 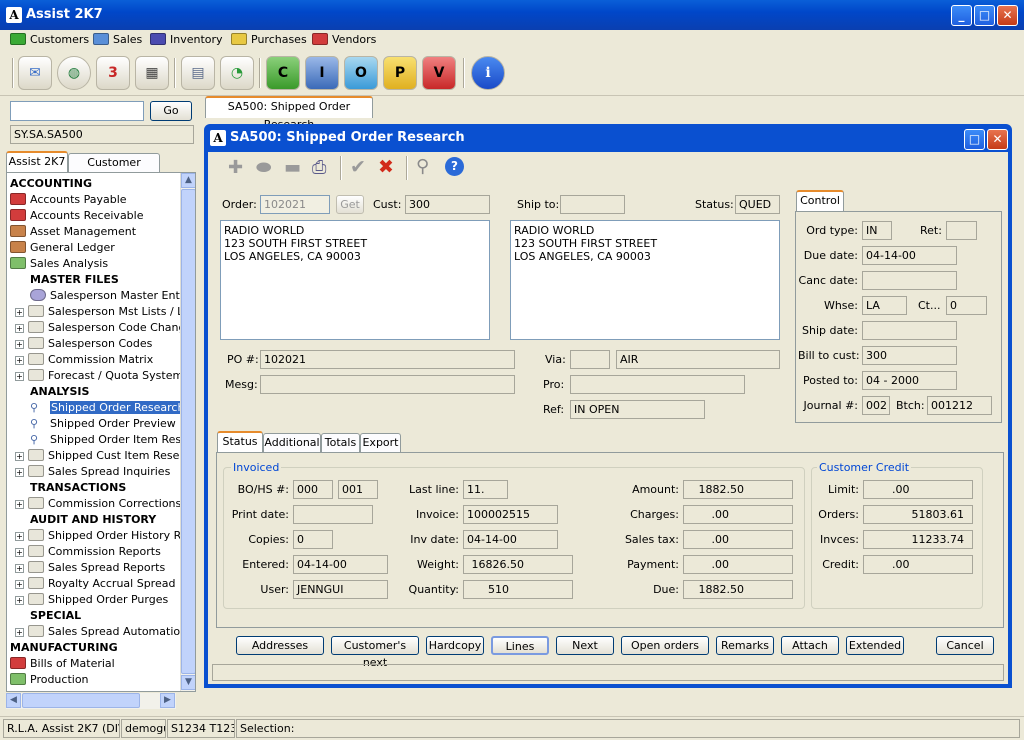 What do you see at coordinates (340, 589) in the screenshot?
I see `user-field: JENNGUI` at bounding box center [340, 589].